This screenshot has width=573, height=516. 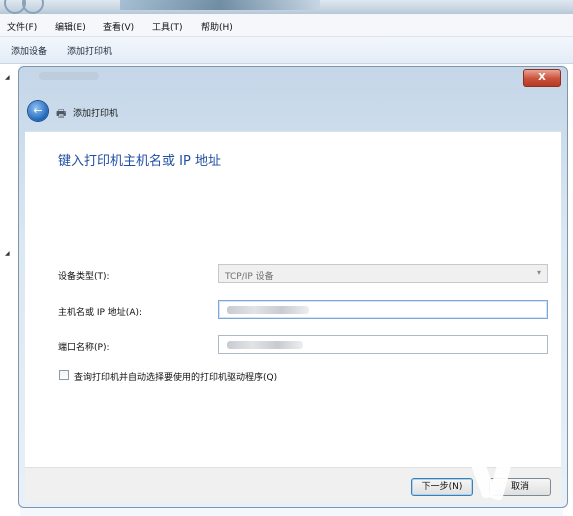 What do you see at coordinates (61, 113) in the screenshot?
I see `printer-icon: 🖶` at bounding box center [61, 113].